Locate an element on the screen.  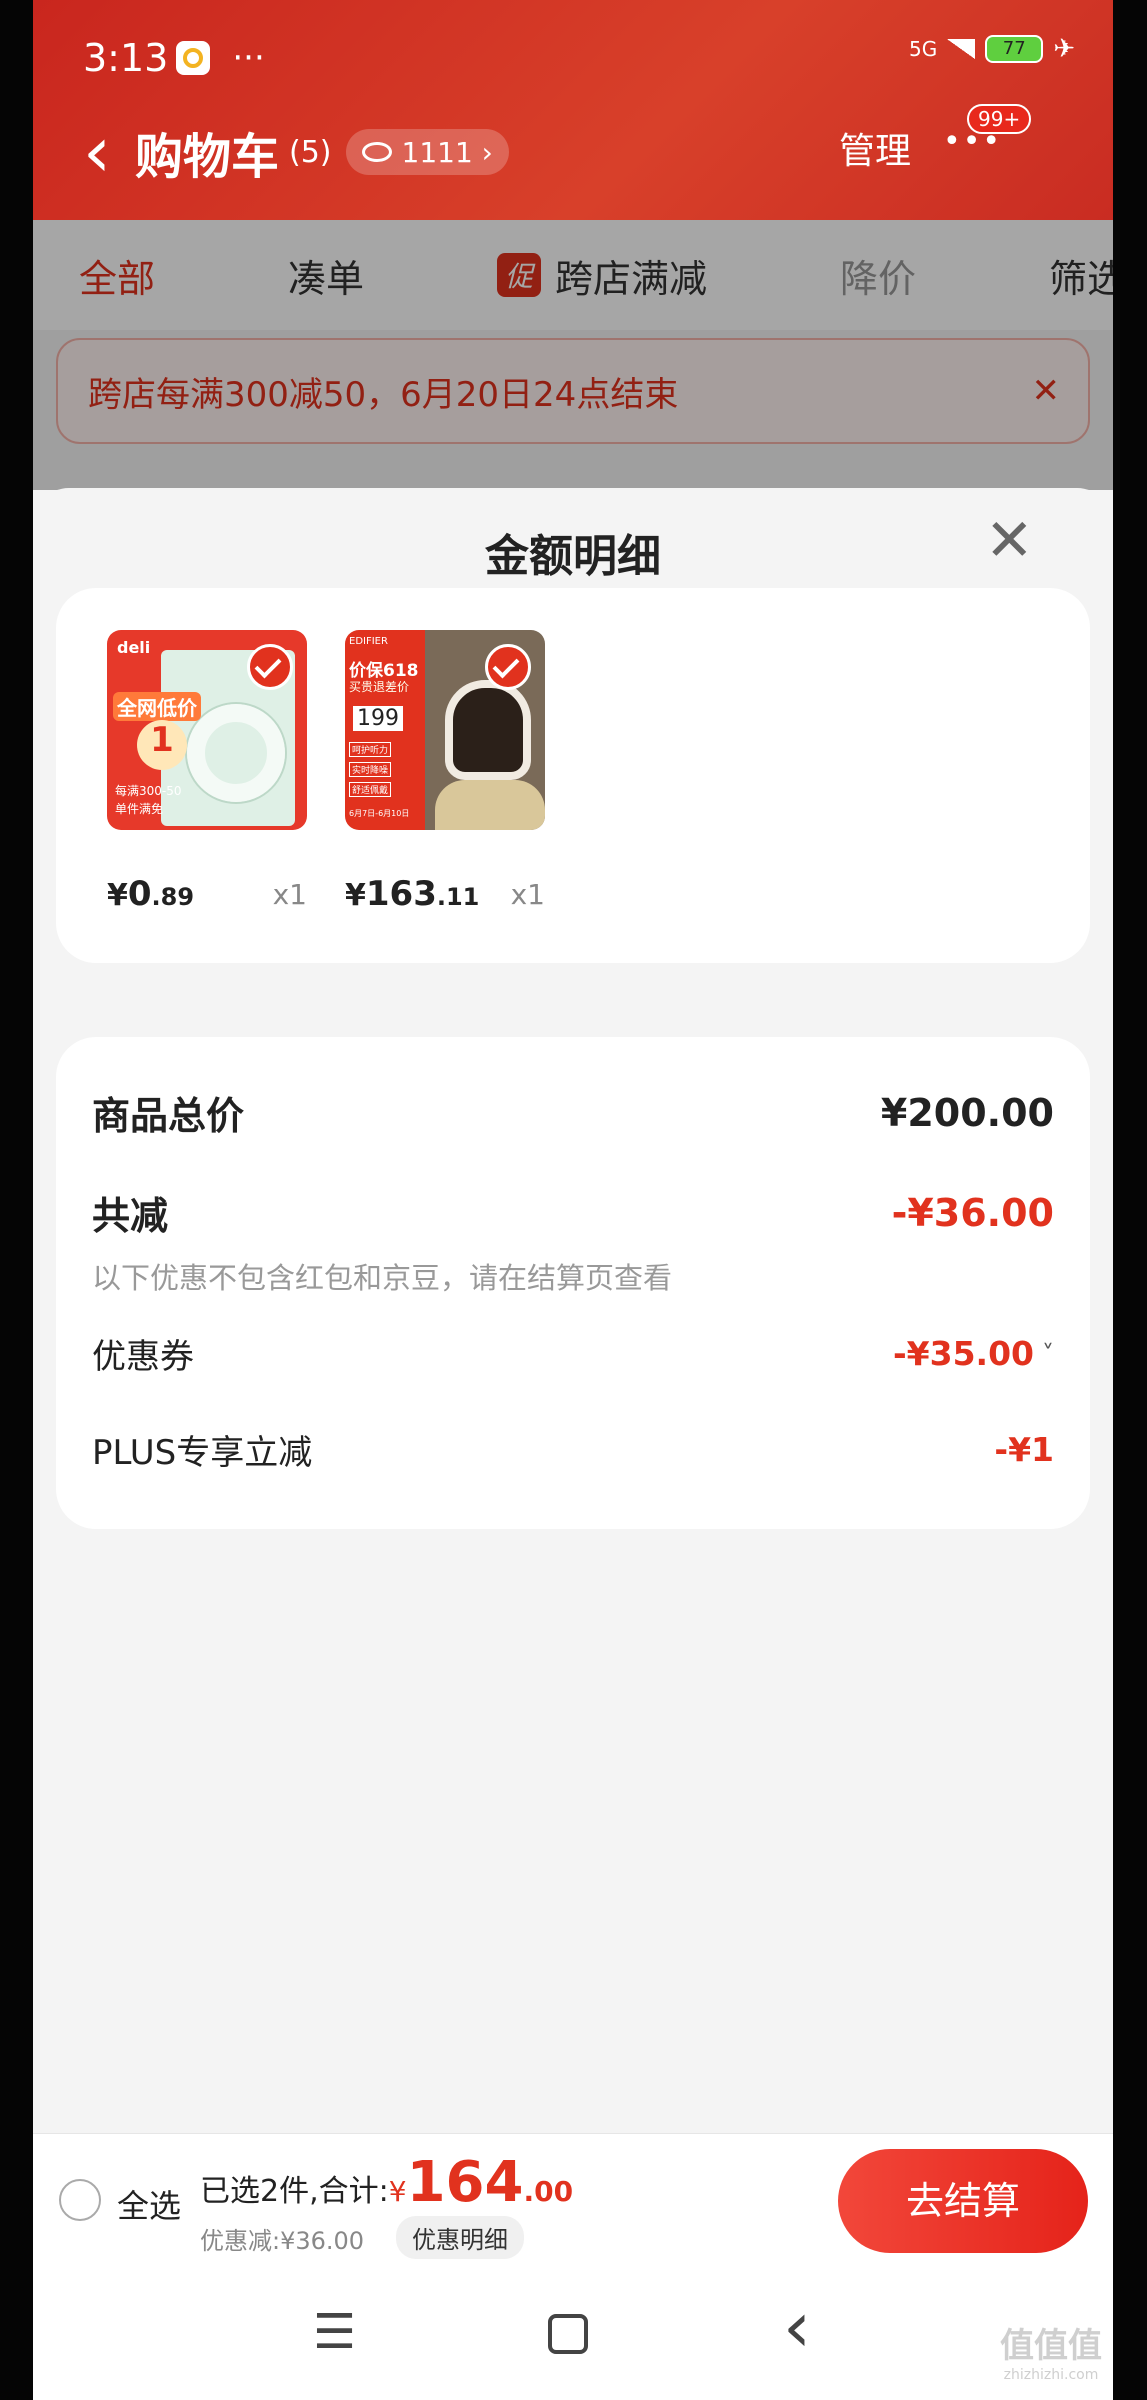
status-time: 3:13 is located at coordinates (126, 58).